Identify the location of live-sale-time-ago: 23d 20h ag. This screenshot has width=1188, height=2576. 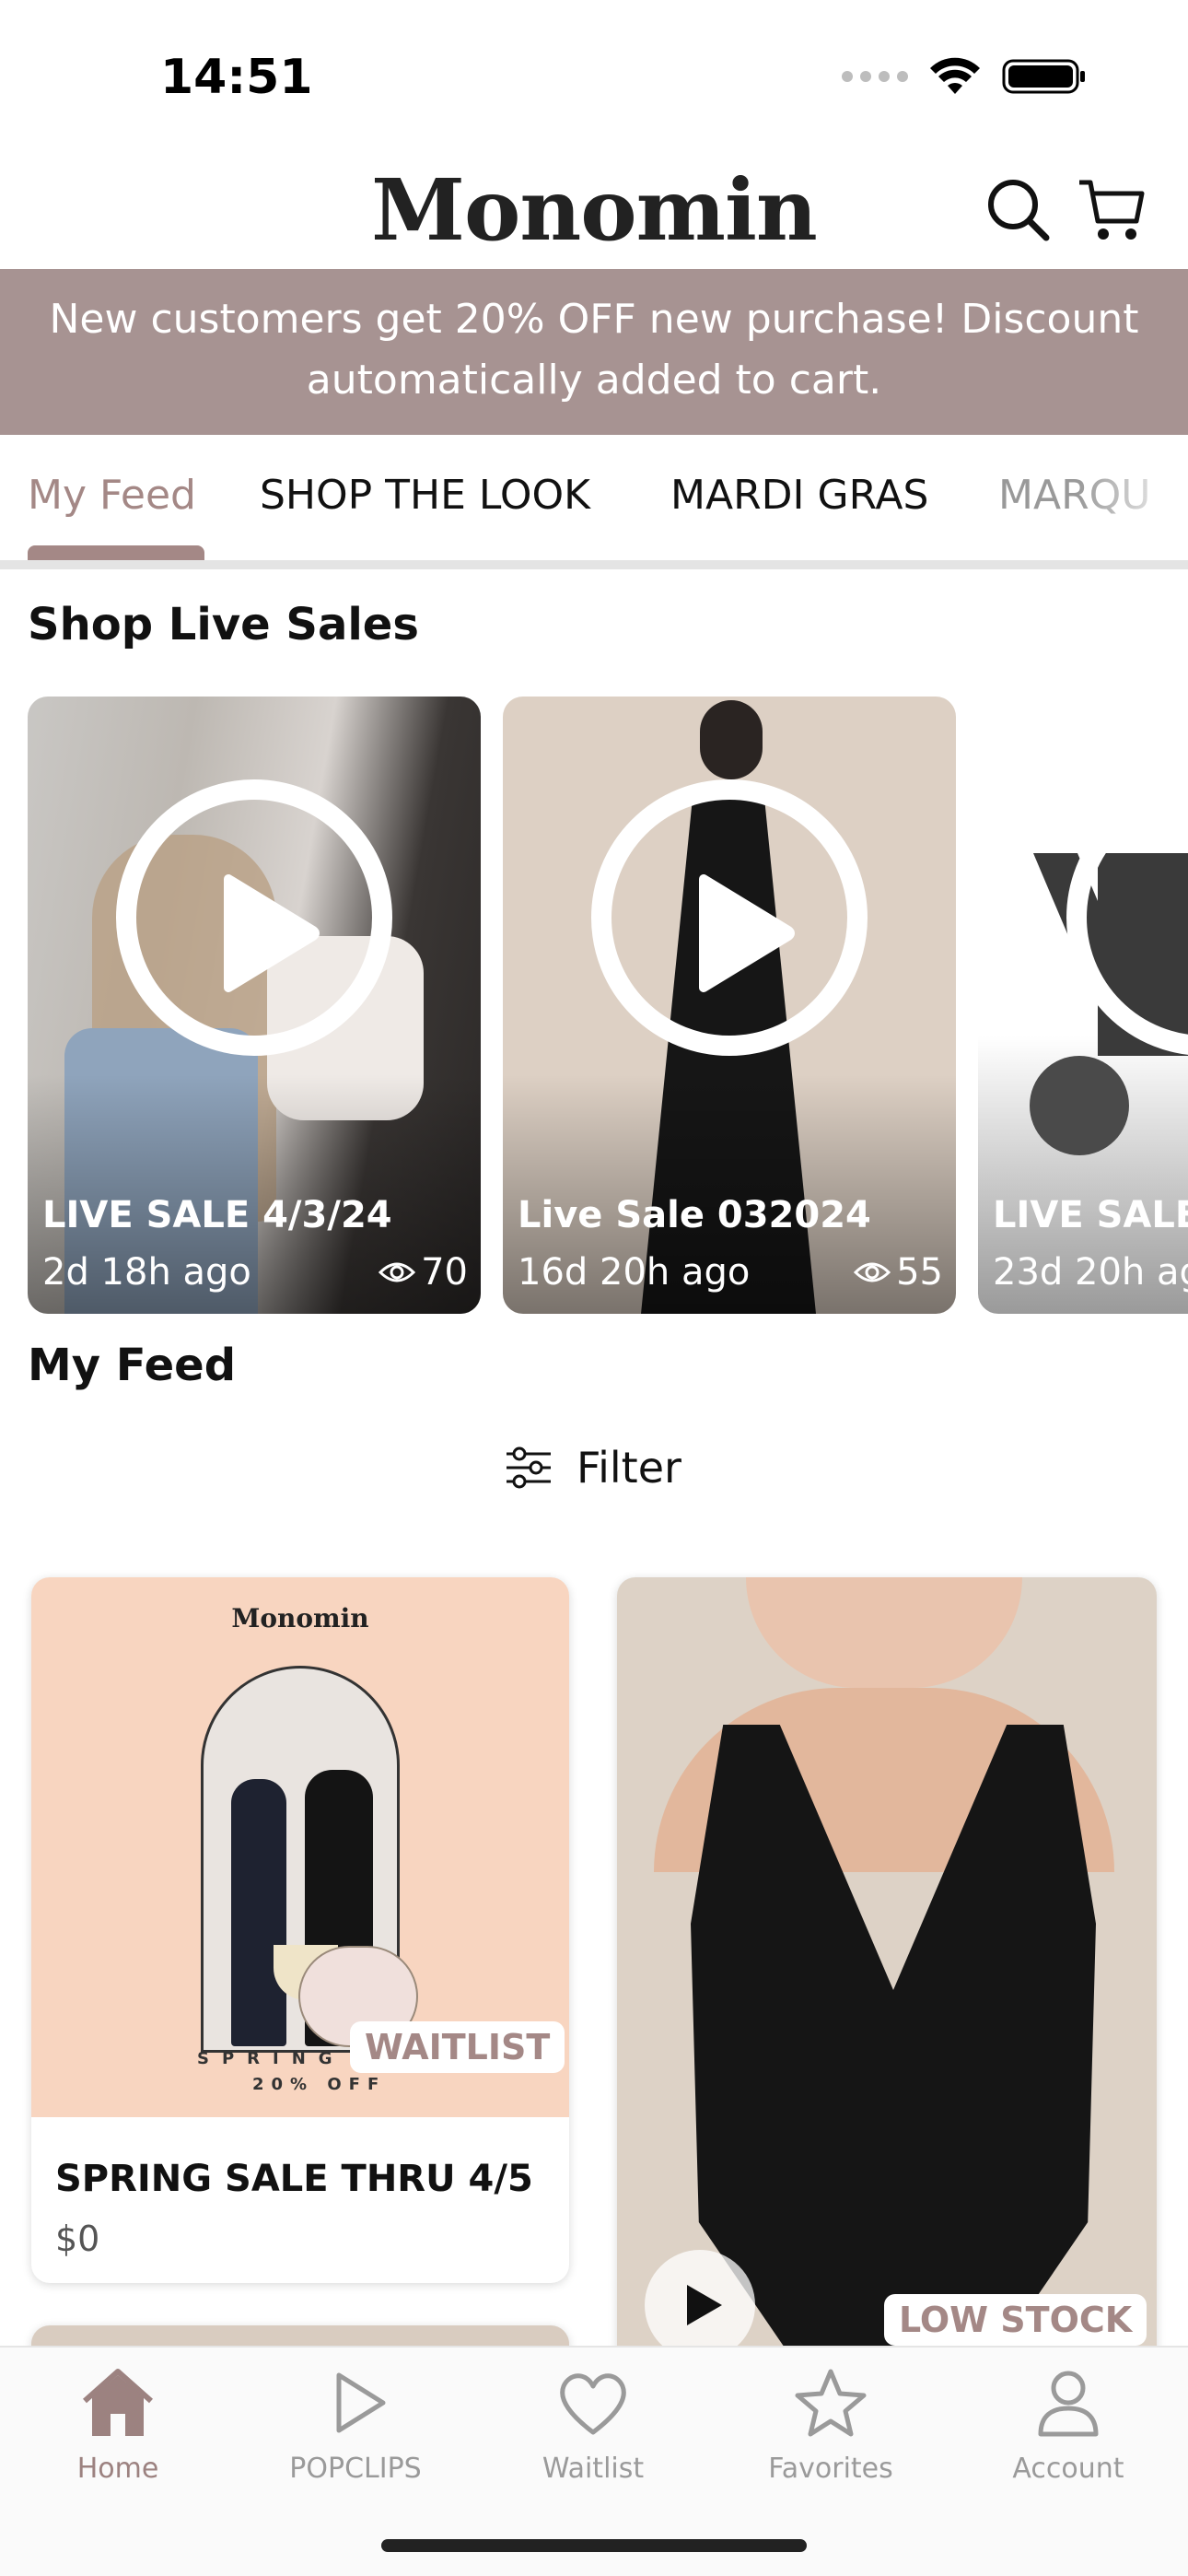
(1091, 1272).